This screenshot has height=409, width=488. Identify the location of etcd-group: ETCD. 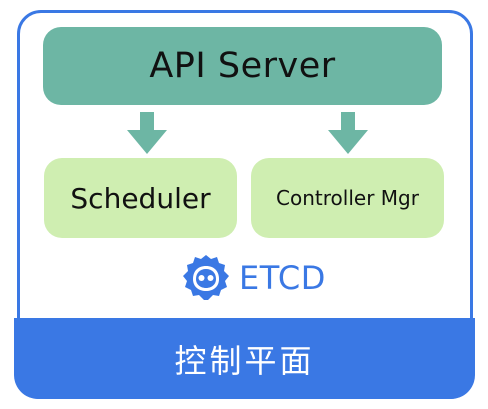
(253, 278).